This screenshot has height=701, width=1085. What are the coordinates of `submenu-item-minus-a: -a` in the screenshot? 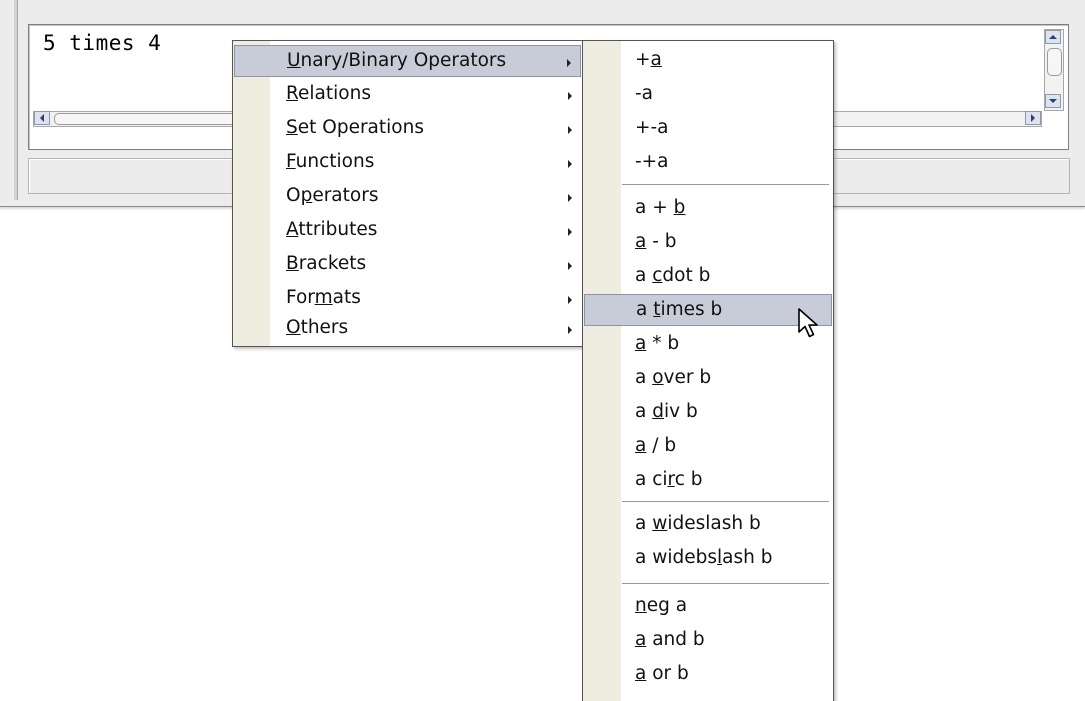 It's located at (708, 95).